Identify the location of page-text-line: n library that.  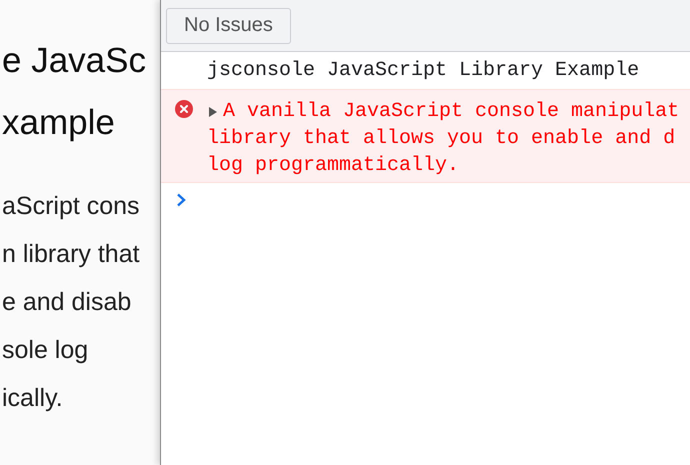
(71, 254).